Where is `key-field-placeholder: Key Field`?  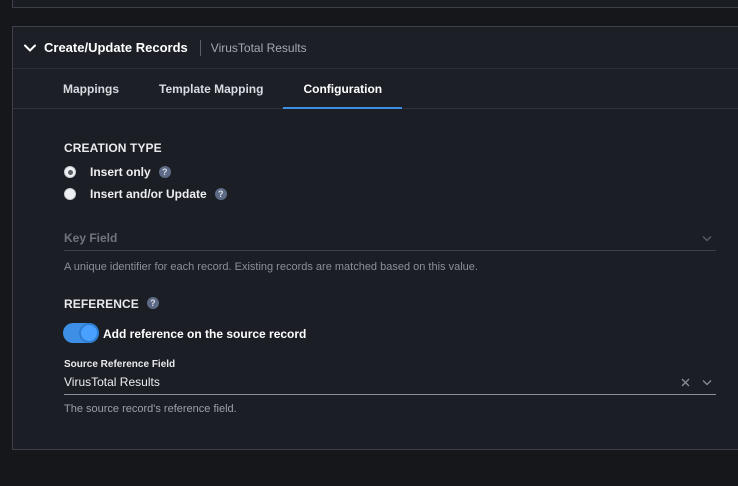 key-field-placeholder: Key Field is located at coordinates (91, 238).